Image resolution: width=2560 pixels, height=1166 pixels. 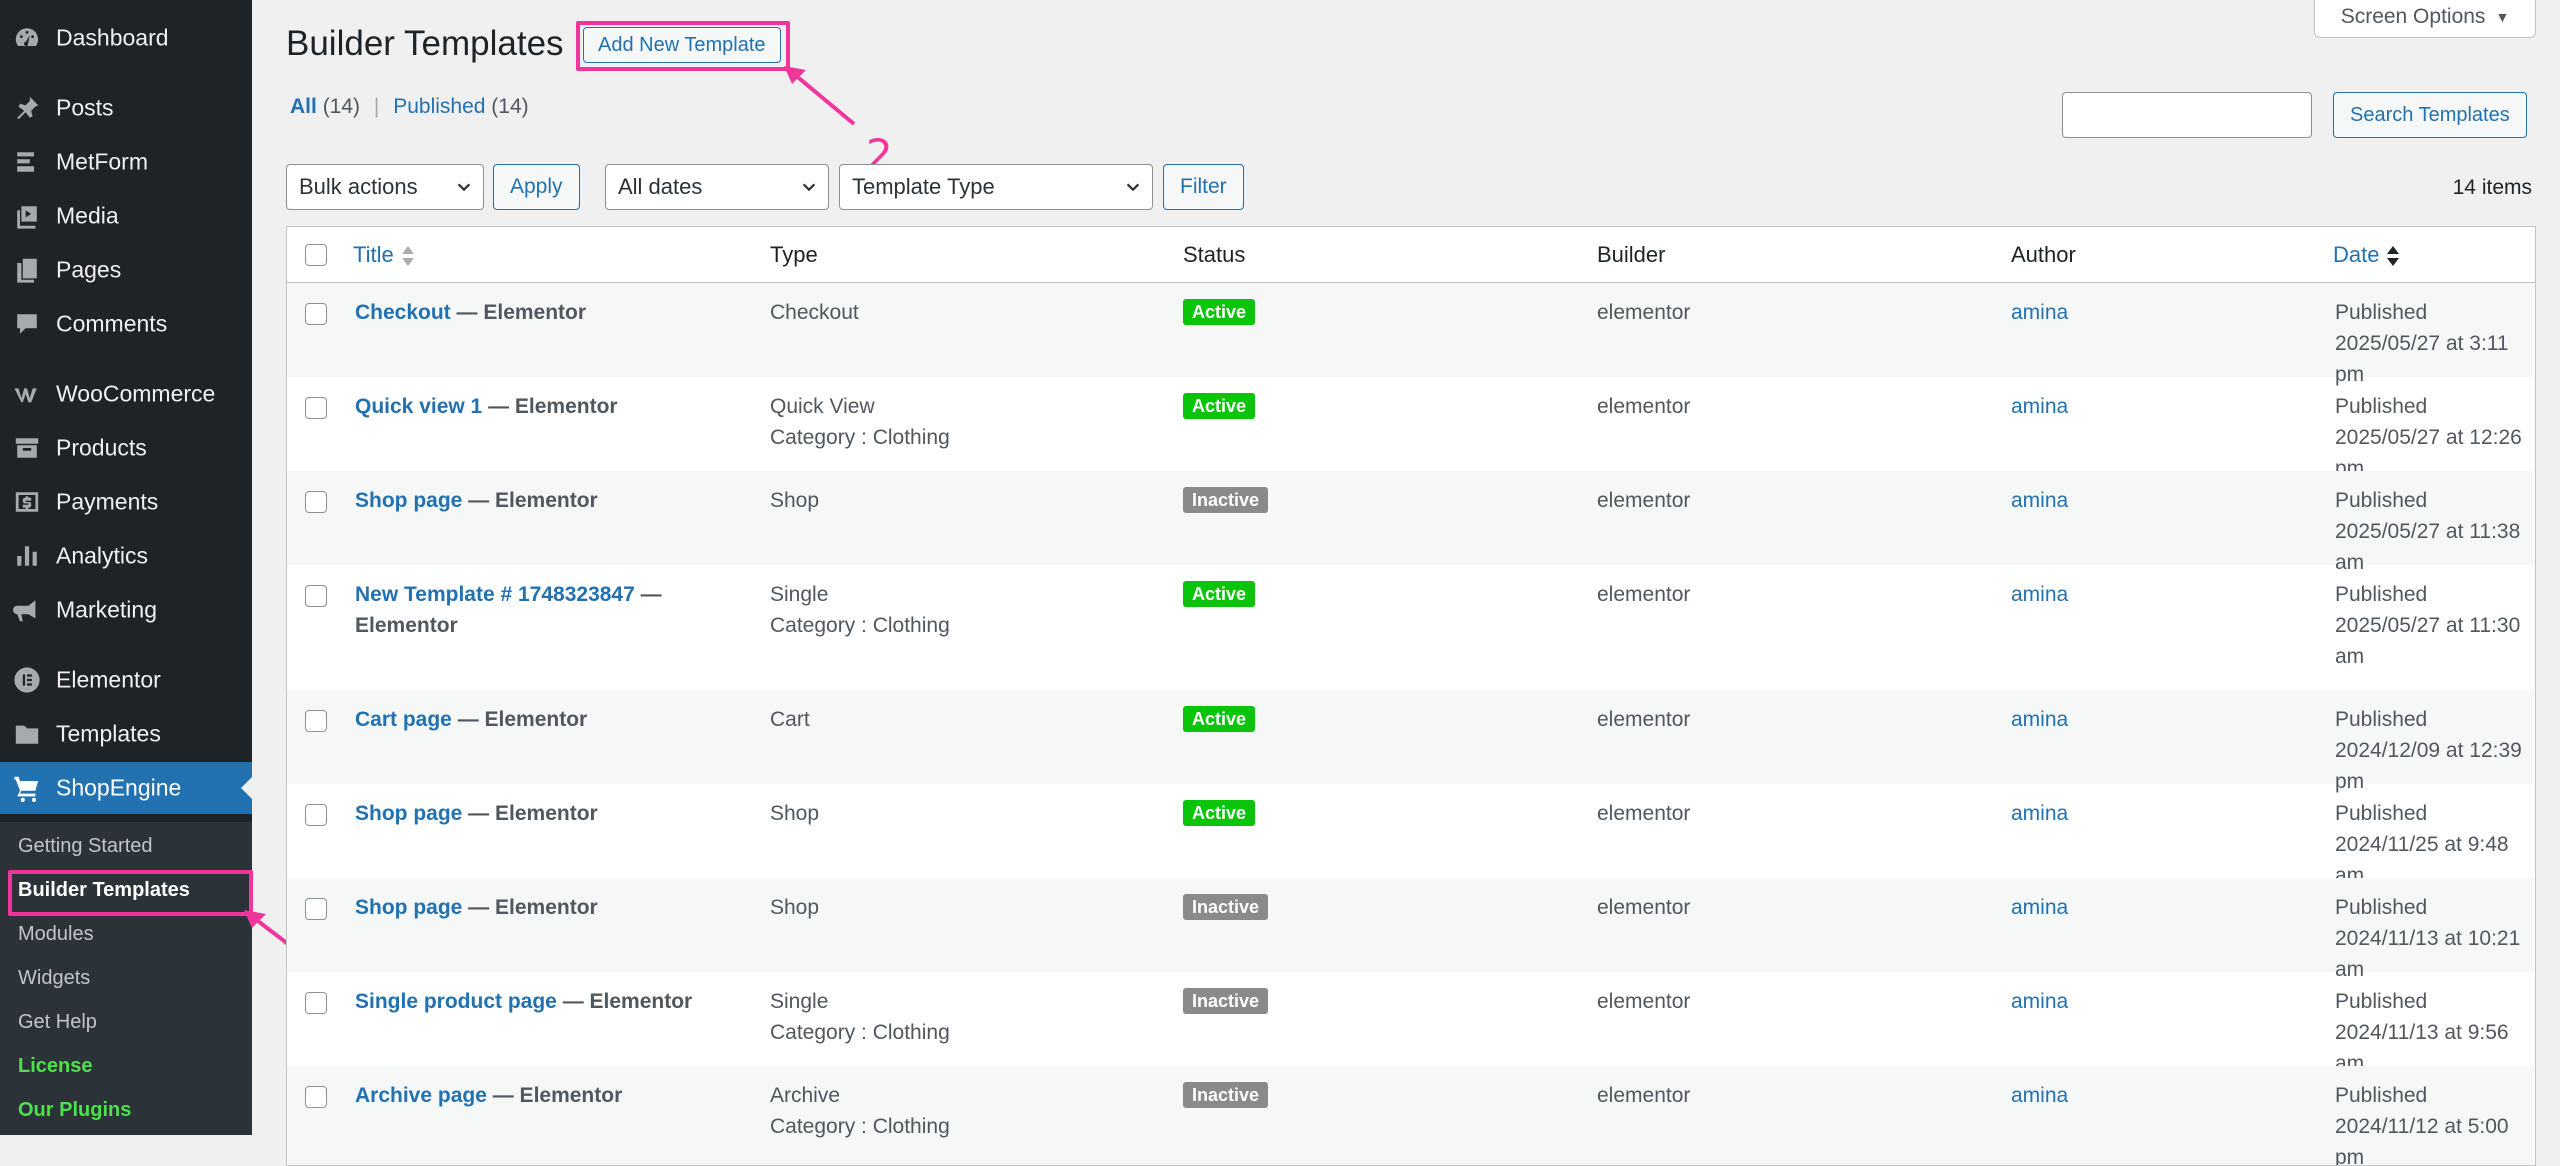 I want to click on sidebar-item-label: Media, so click(x=87, y=215).